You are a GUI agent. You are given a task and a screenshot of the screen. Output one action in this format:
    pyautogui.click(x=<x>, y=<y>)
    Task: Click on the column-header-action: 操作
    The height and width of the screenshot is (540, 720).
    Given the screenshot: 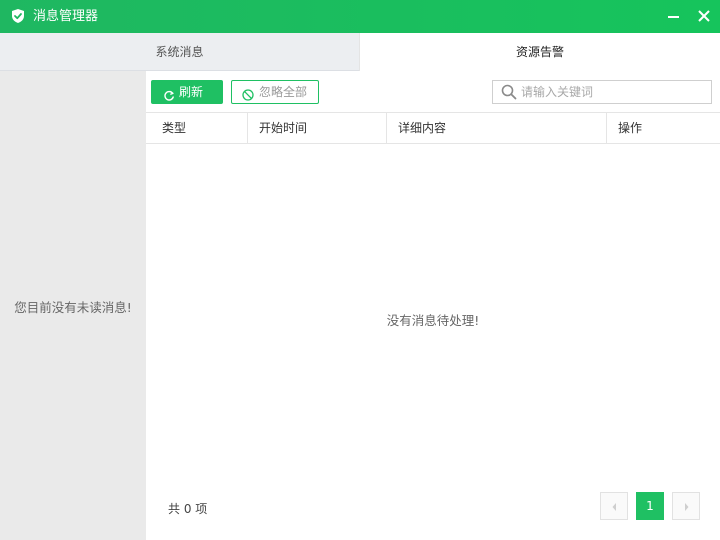 What is the action you would take?
    pyautogui.click(x=663, y=128)
    